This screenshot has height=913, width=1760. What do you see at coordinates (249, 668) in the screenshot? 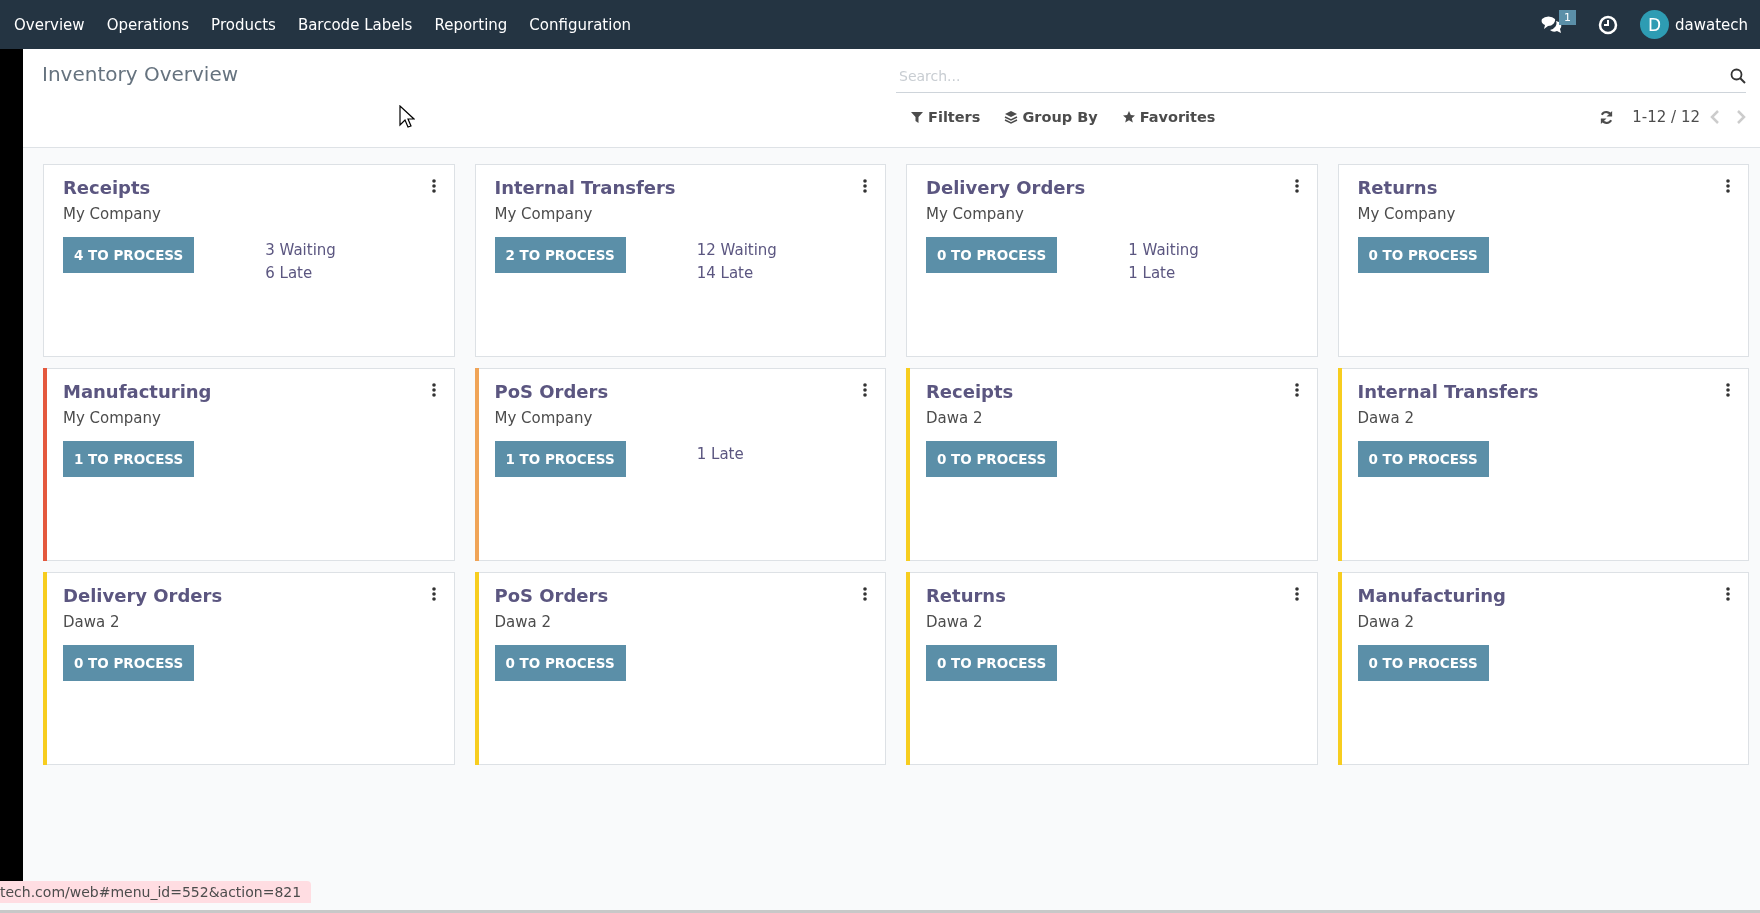
I see `operation-card: Delivery Orders Dawa 2 0 TO PROCESS` at bounding box center [249, 668].